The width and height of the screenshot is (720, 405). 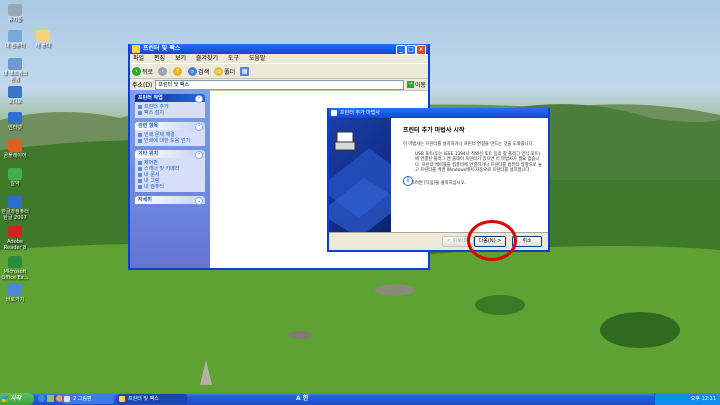 I want to click on menu-file: 파일, so click(x=138, y=58).